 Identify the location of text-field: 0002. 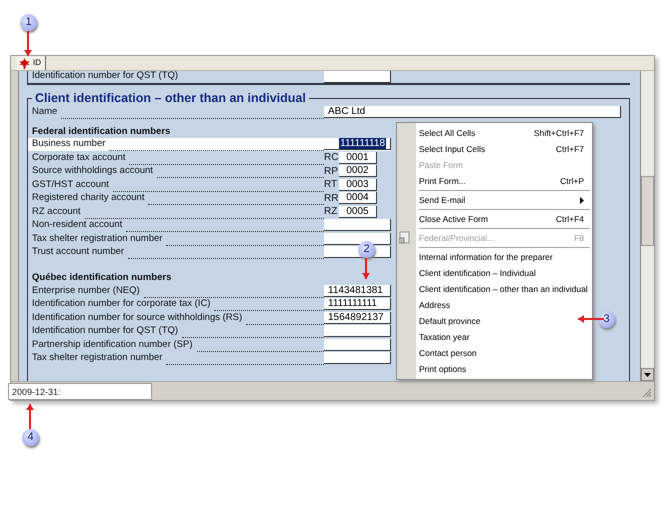
(358, 171).